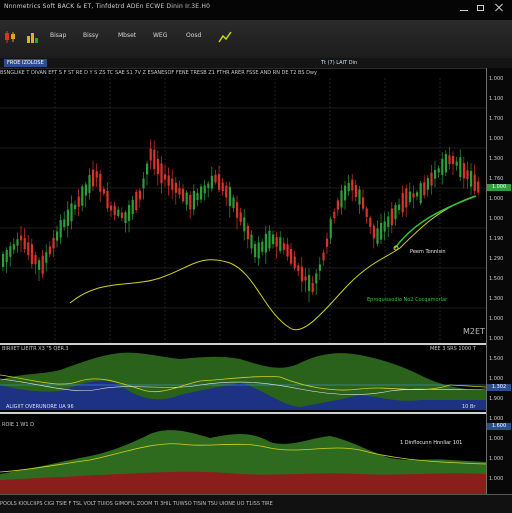 The height and width of the screenshot is (513, 512). I want to click on chart-icon, so click(225, 37).